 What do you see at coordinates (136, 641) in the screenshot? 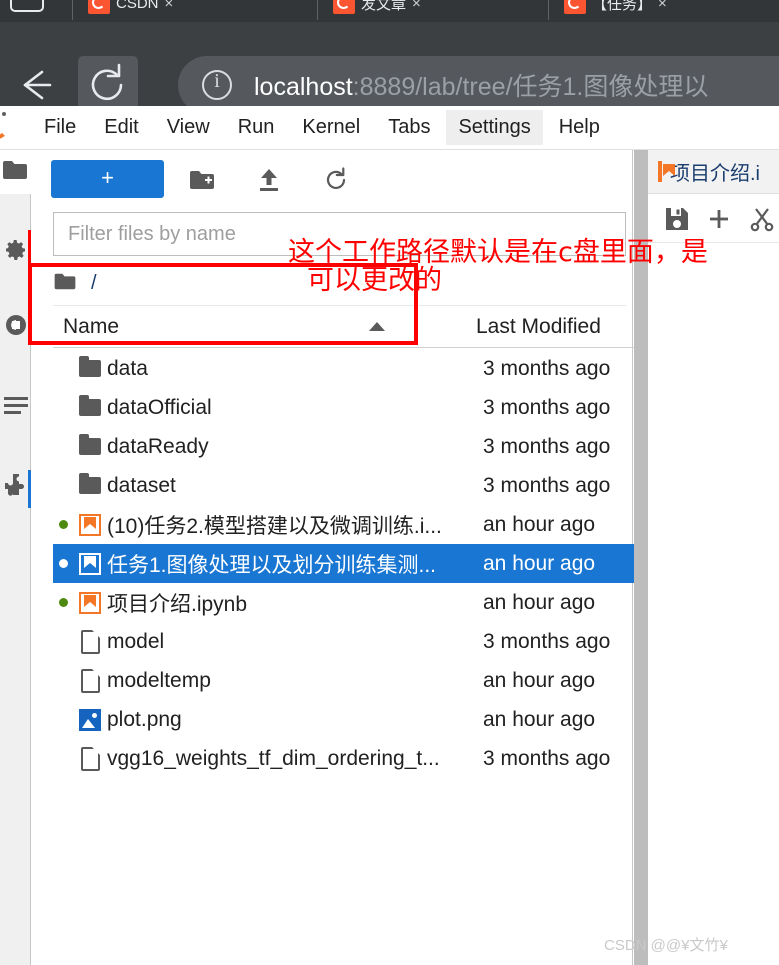
I see `file-name: model` at bounding box center [136, 641].